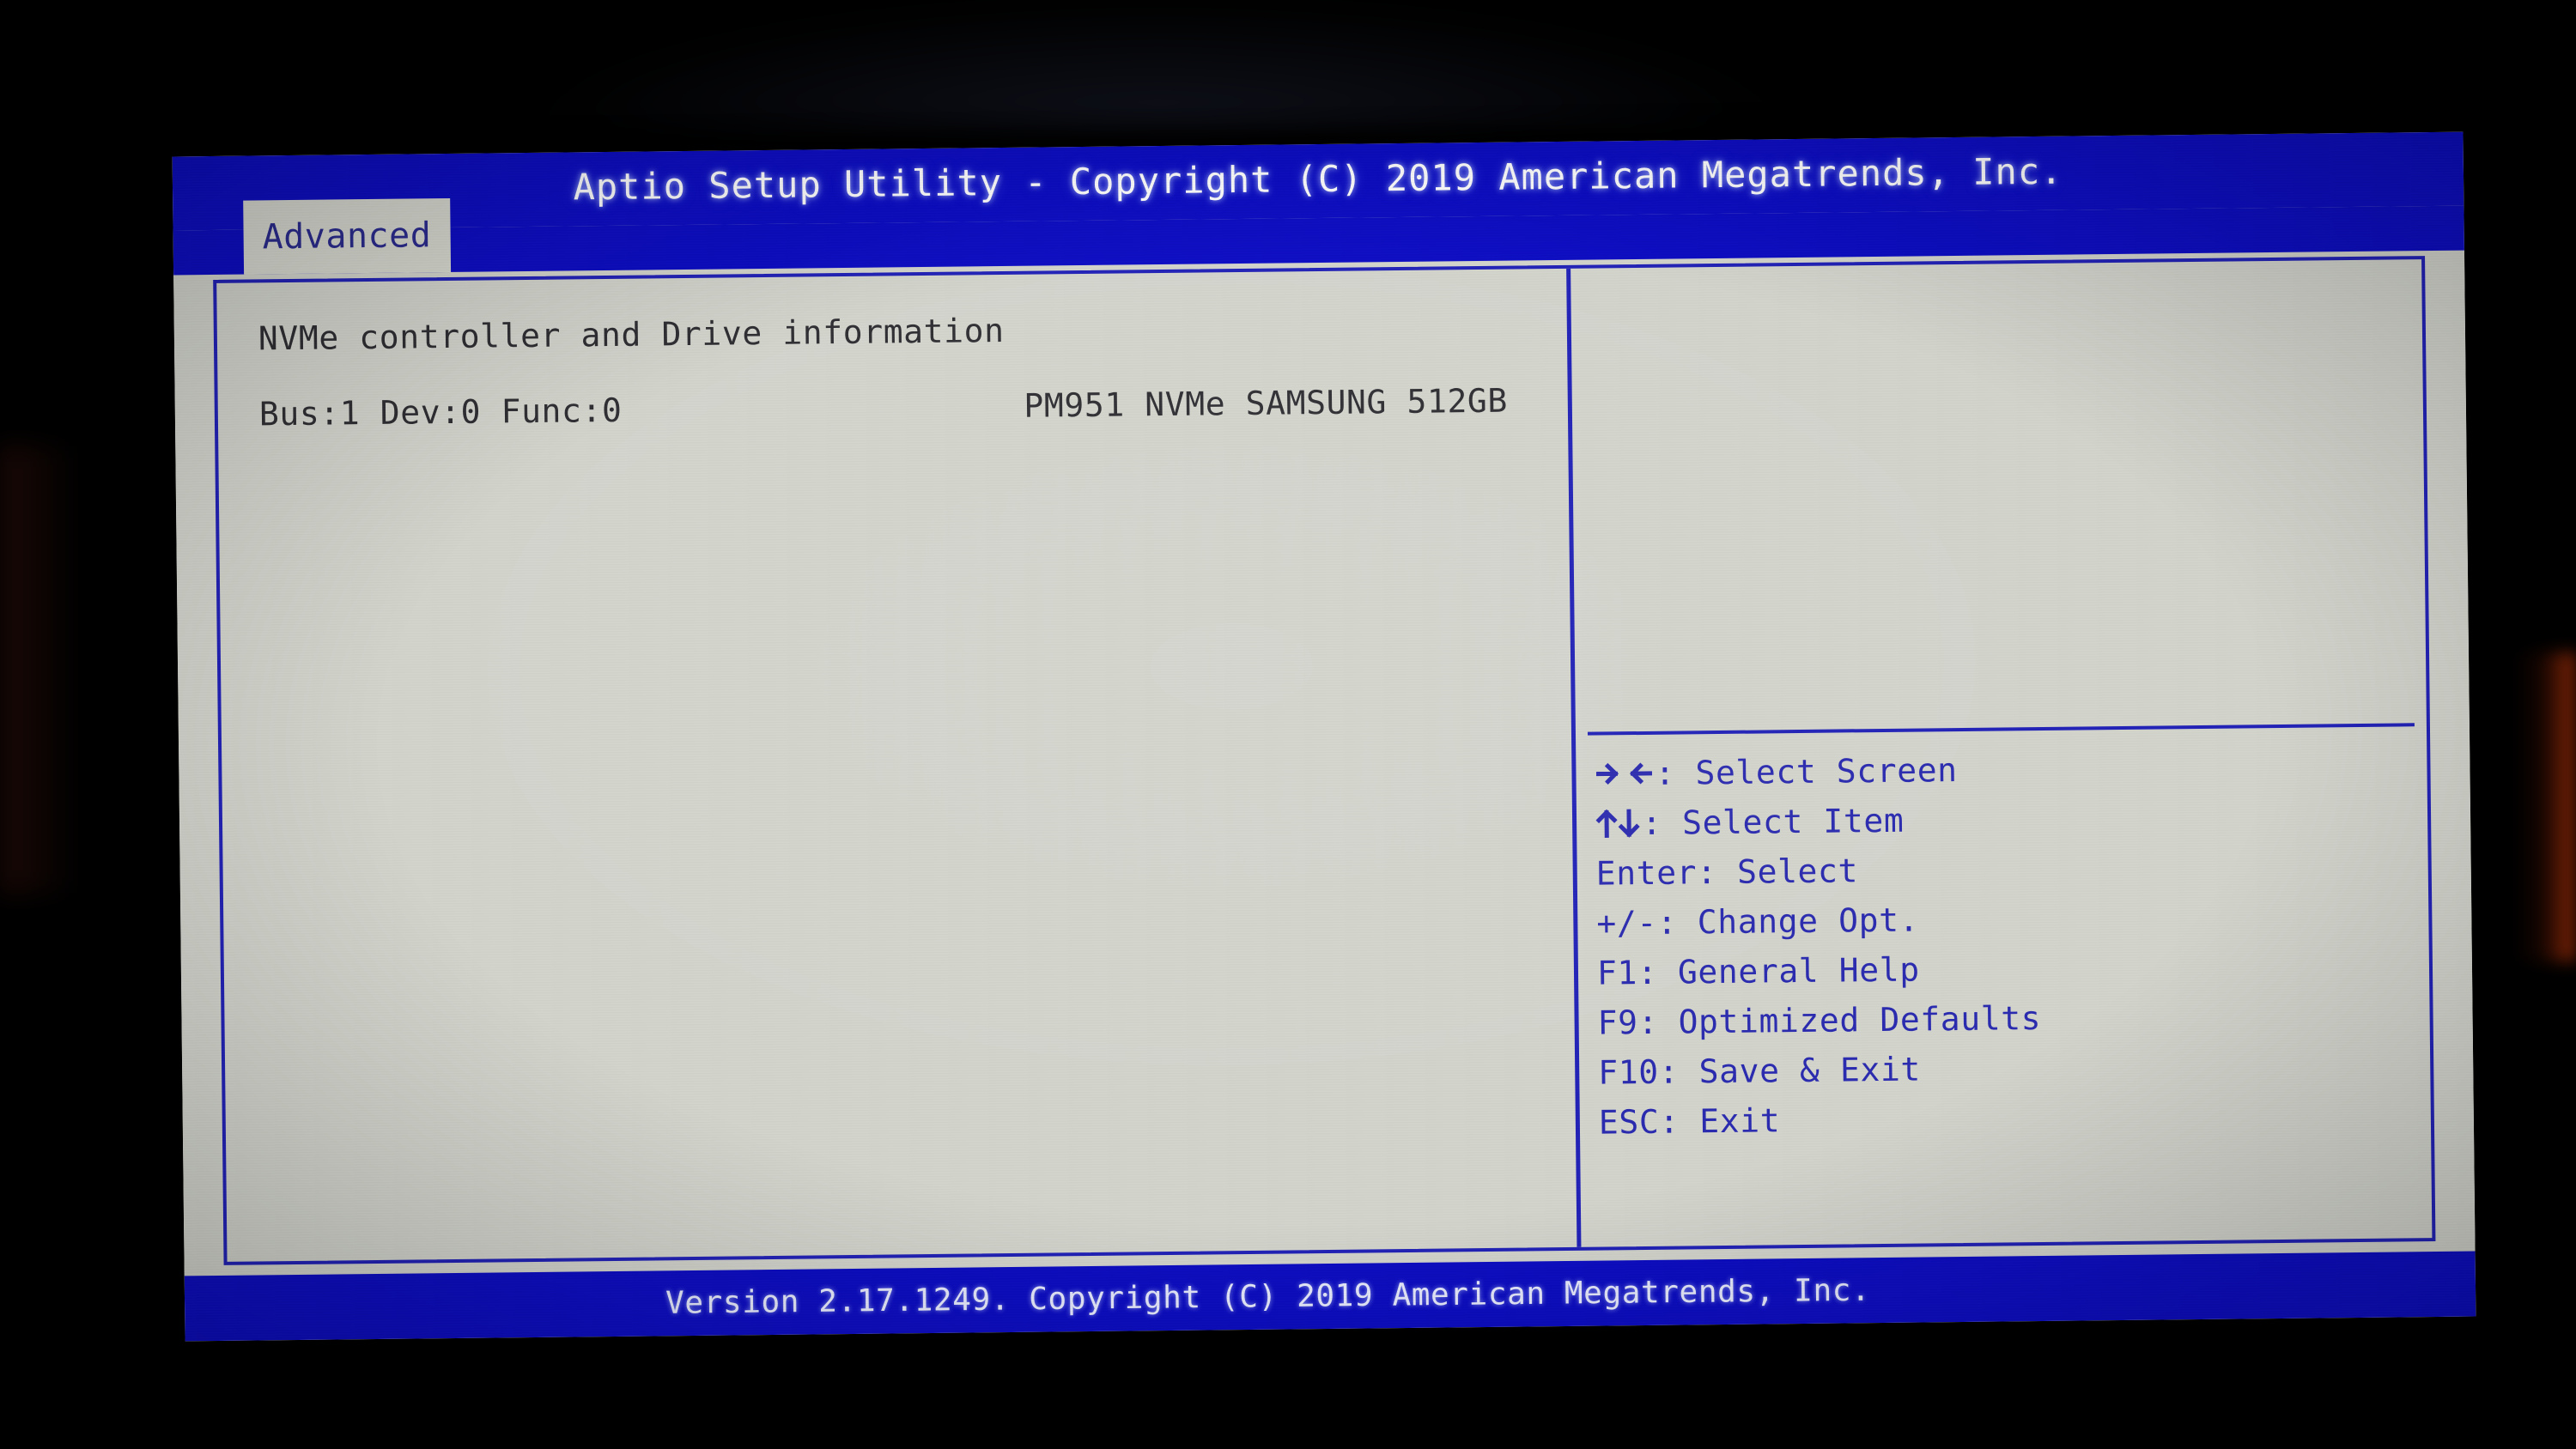 The height and width of the screenshot is (1449, 2576). I want to click on help-description-region, so click(1999, 495).